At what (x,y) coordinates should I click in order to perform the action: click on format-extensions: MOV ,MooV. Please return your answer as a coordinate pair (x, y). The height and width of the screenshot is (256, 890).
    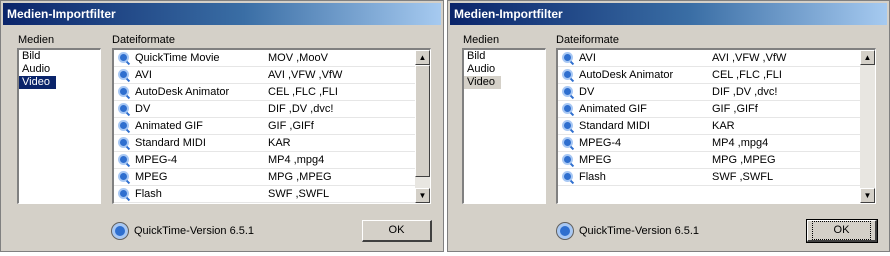
    Looking at the image, I should click on (298, 58).